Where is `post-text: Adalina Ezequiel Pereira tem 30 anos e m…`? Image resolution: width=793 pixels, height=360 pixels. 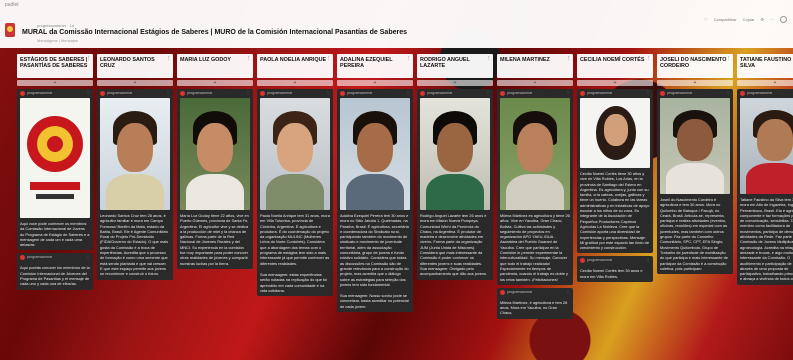
post-text: Adalina Ezequiel Pereira tem 30 anos e m… is located at coordinates (374, 250).